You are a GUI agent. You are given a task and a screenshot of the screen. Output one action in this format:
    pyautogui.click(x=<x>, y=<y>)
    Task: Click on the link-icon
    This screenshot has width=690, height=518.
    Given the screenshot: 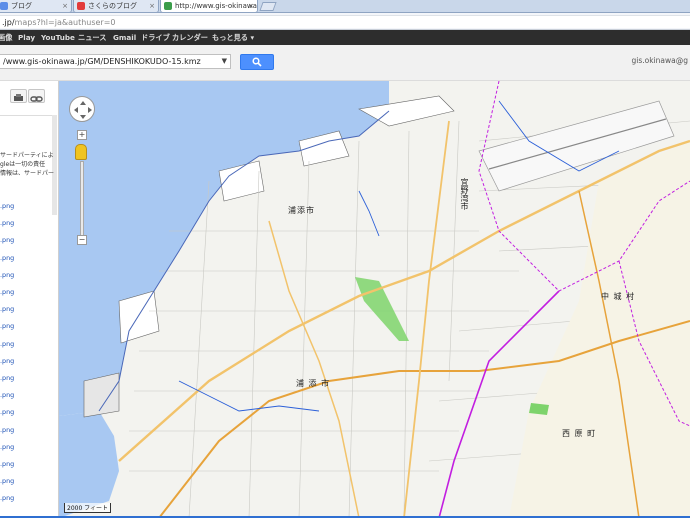 What is the action you would take?
    pyautogui.click(x=36, y=99)
    